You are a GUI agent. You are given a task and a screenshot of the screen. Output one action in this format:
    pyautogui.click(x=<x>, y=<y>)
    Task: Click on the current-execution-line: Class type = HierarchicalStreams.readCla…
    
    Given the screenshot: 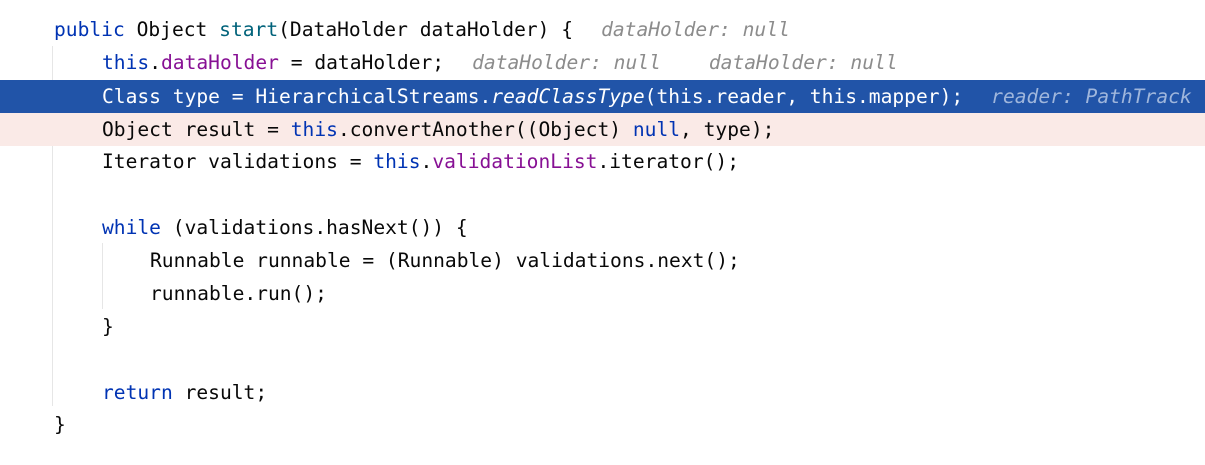 What is the action you would take?
    pyautogui.click(x=602, y=96)
    